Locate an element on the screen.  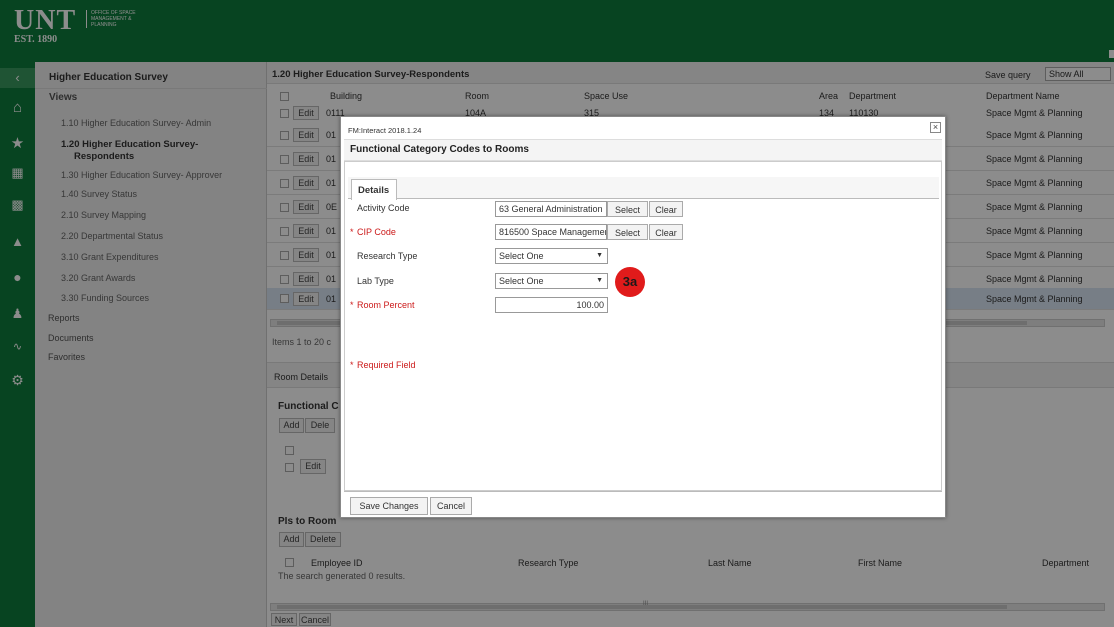
activity-clear-button: Clear is located at coordinates (666, 209).